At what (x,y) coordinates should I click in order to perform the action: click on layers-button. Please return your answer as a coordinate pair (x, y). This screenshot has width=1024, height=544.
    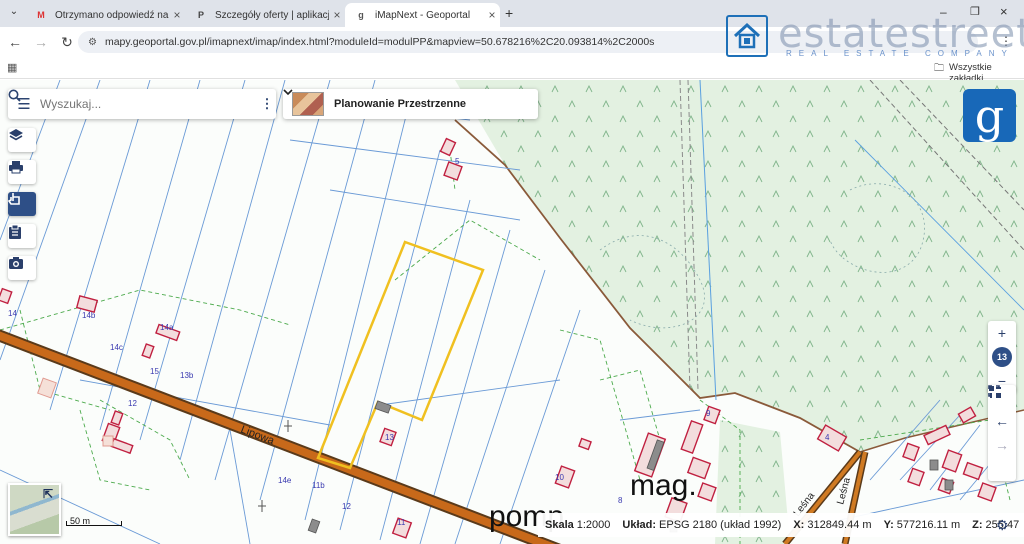
    Looking at the image, I should click on (22, 140).